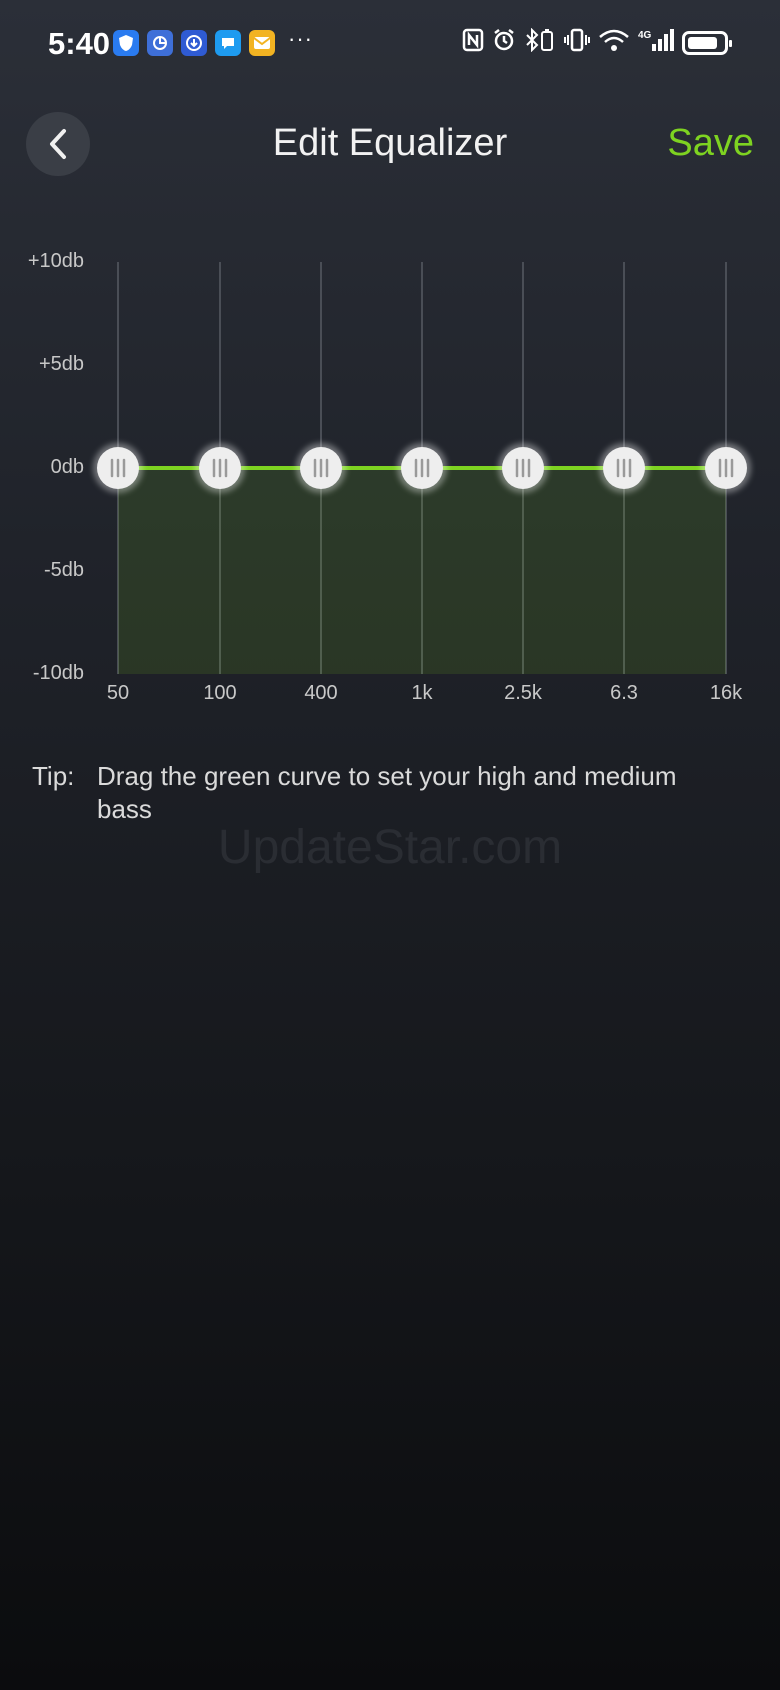 This screenshot has height=1690, width=780. I want to click on save-button: Save, so click(710, 143).